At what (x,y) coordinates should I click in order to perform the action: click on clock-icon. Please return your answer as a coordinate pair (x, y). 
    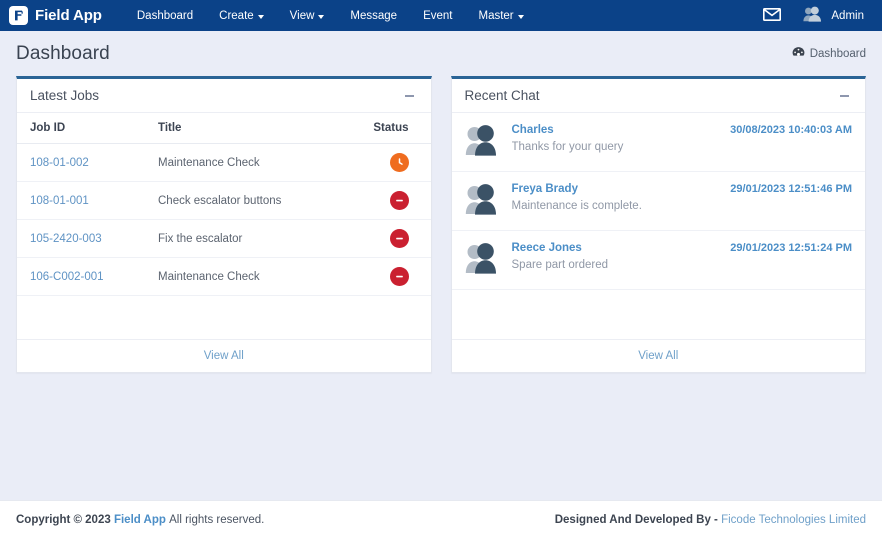
    Looking at the image, I should click on (399, 162).